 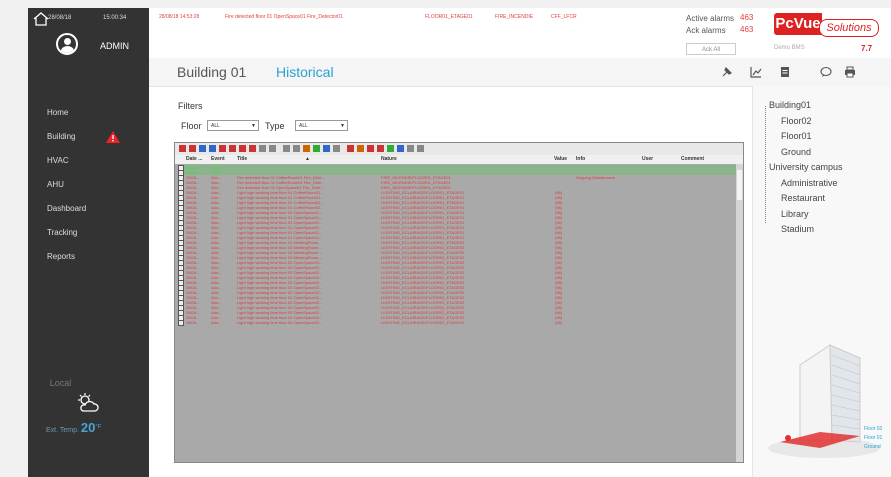 What do you see at coordinates (806, 153) in the screenshot?
I see `tree-node: Ground` at bounding box center [806, 153].